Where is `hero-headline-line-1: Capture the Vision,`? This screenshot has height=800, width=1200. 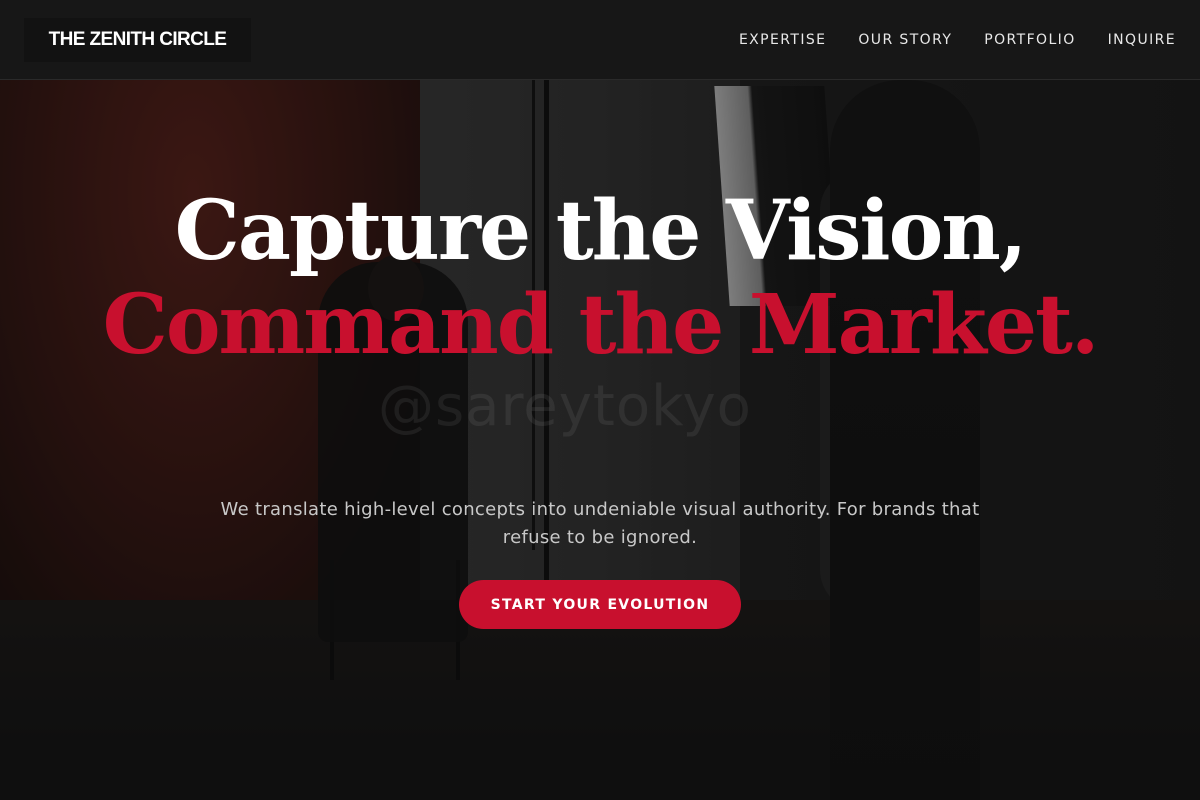
hero-headline-line-1: Capture the Vision, is located at coordinates (601, 231).